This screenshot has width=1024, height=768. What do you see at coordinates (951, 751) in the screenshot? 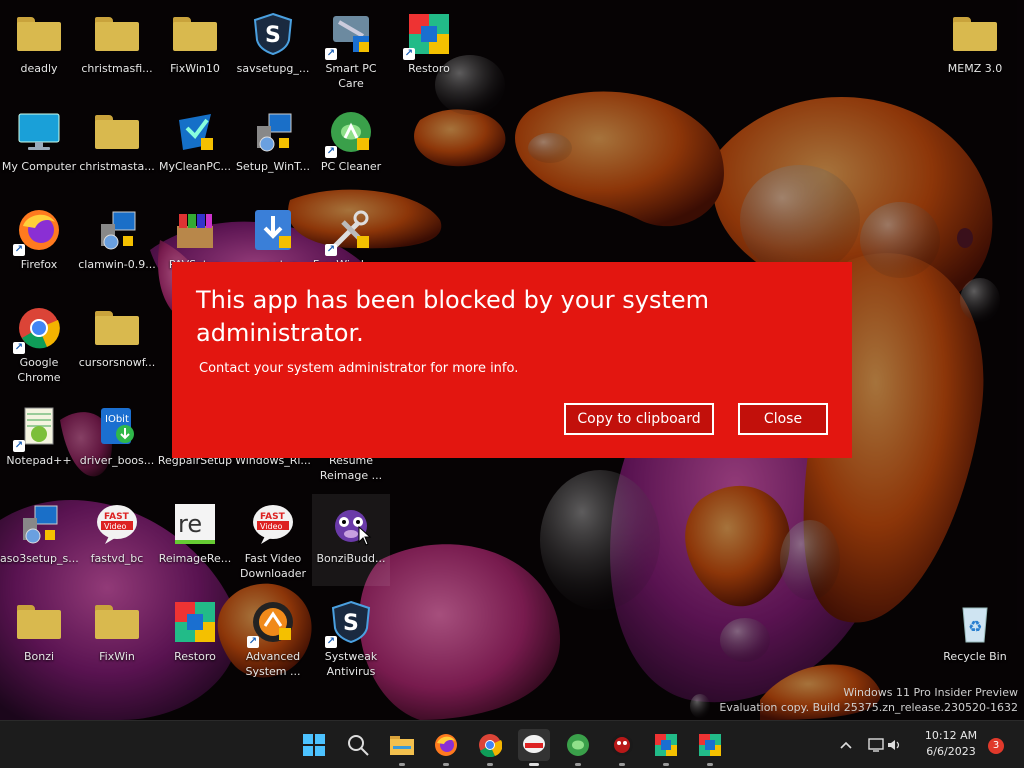
I see `clock-date: 6/6/2023` at bounding box center [951, 751].